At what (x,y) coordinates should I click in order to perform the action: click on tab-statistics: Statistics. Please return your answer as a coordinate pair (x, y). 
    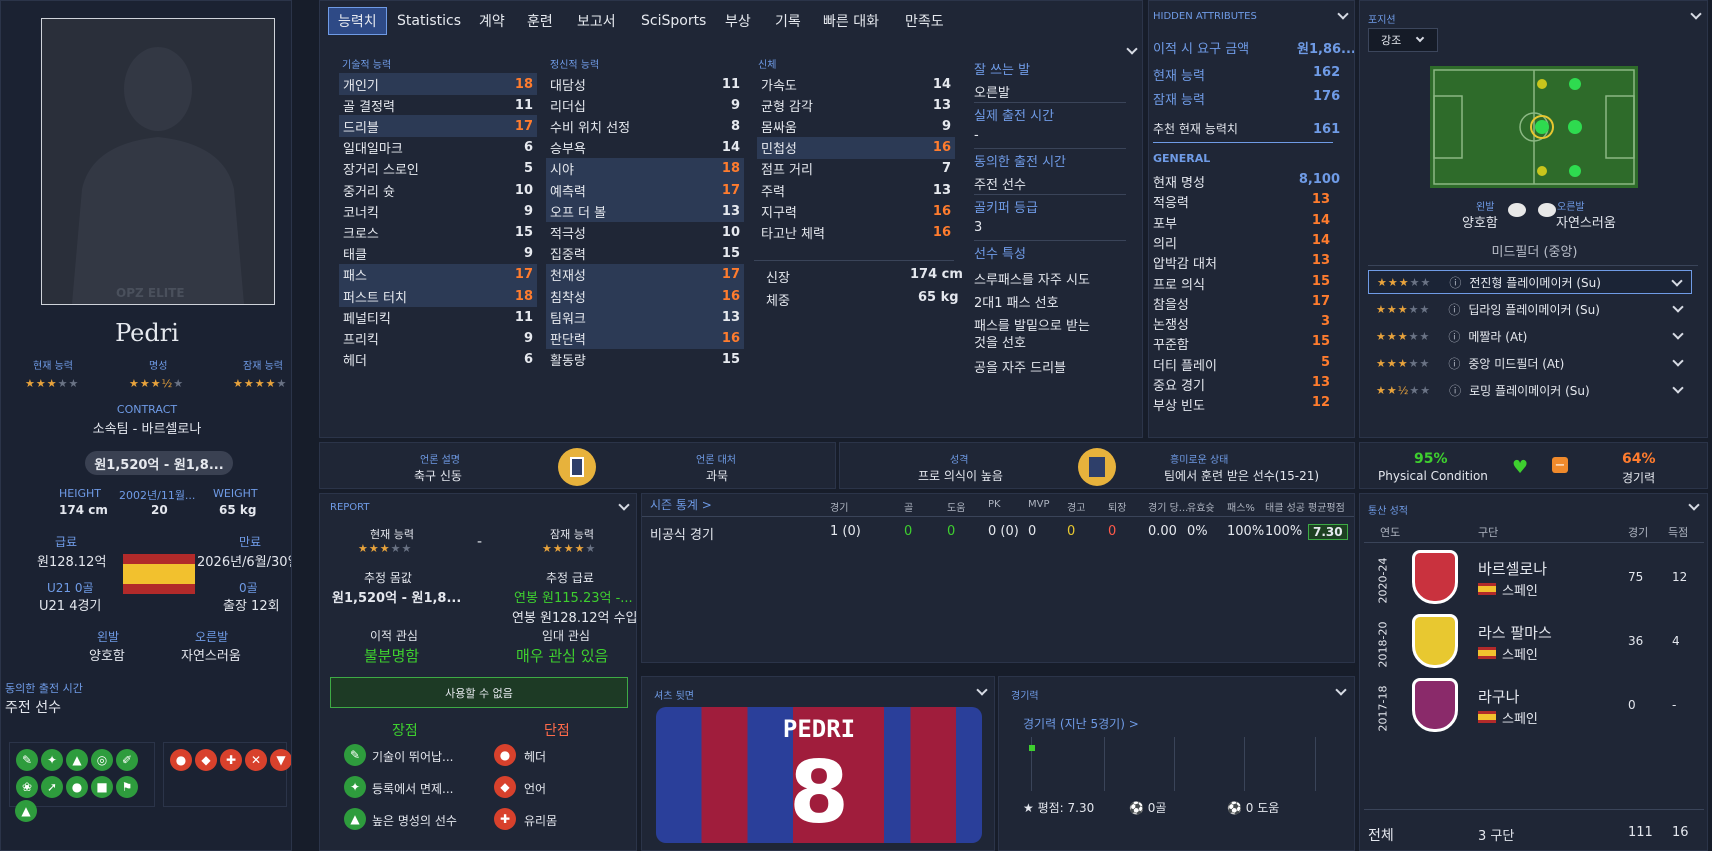
    Looking at the image, I should click on (429, 21).